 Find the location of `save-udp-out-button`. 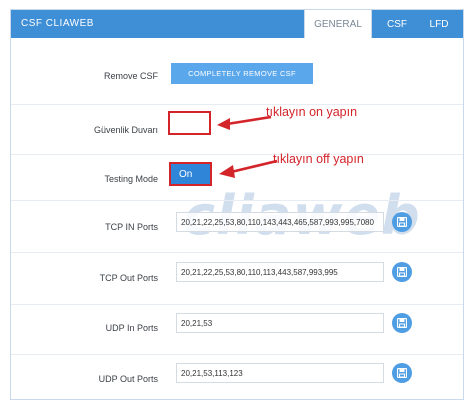

save-udp-out-button is located at coordinates (402, 373).